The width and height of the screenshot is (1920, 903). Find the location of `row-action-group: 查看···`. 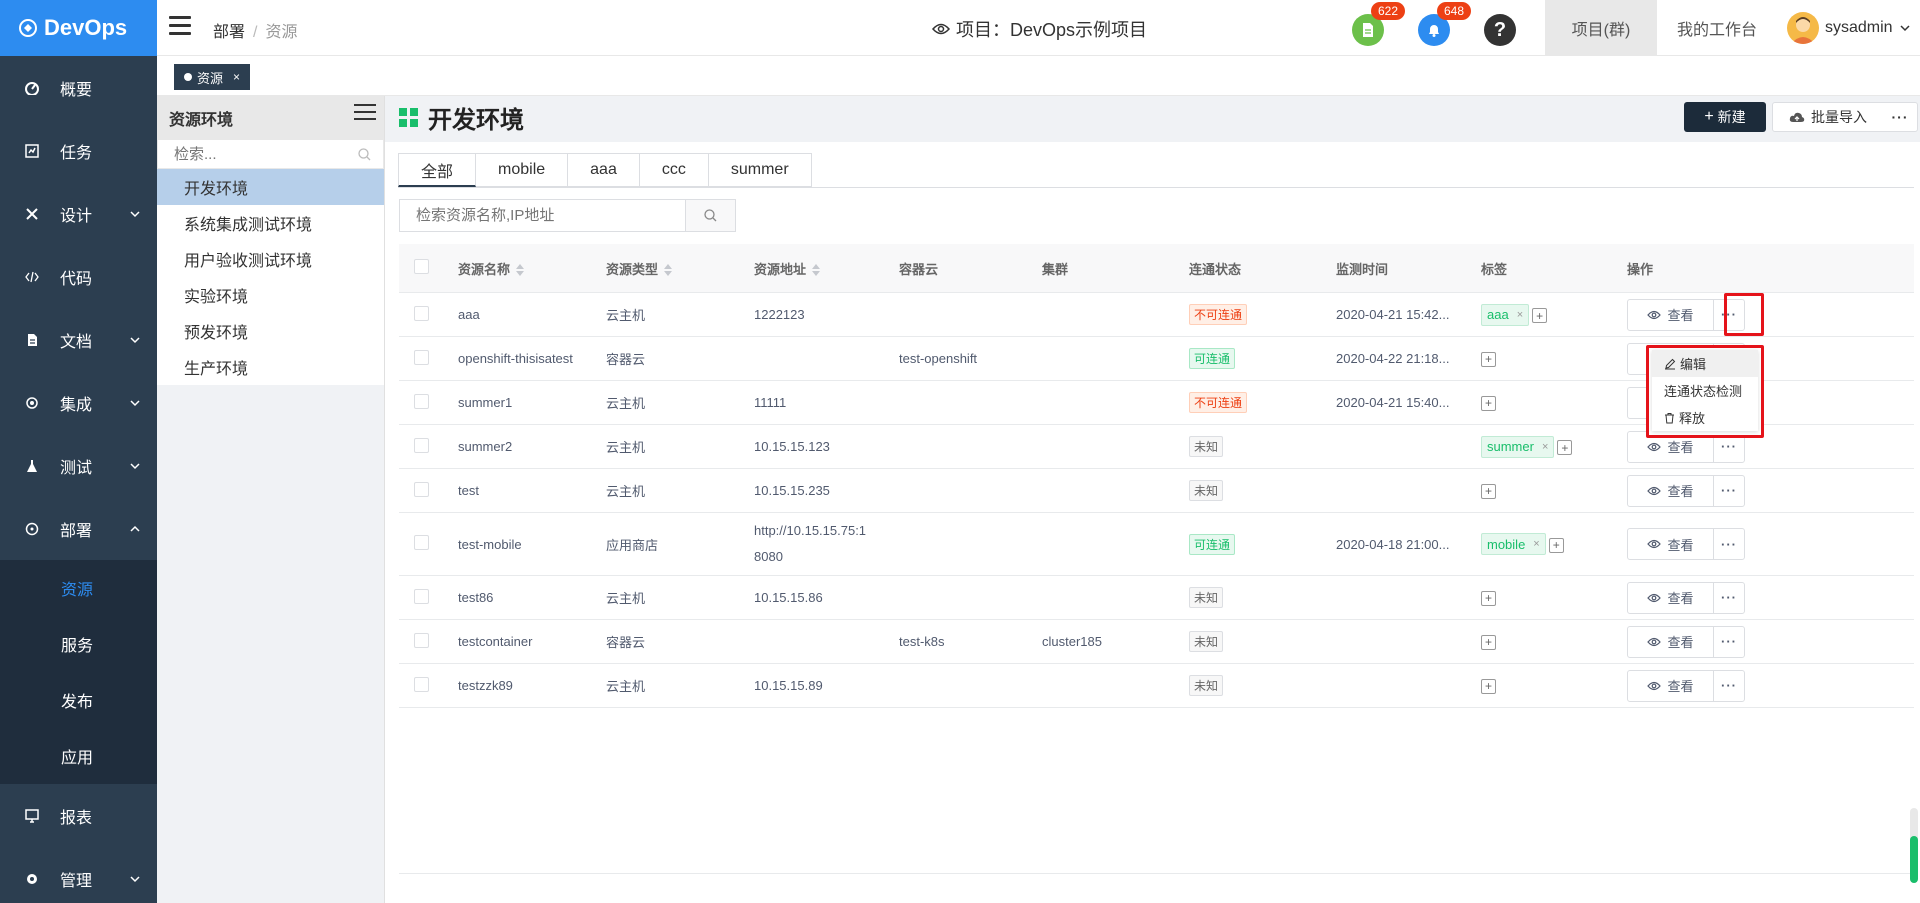

row-action-group: 查看··· is located at coordinates (1686, 544).